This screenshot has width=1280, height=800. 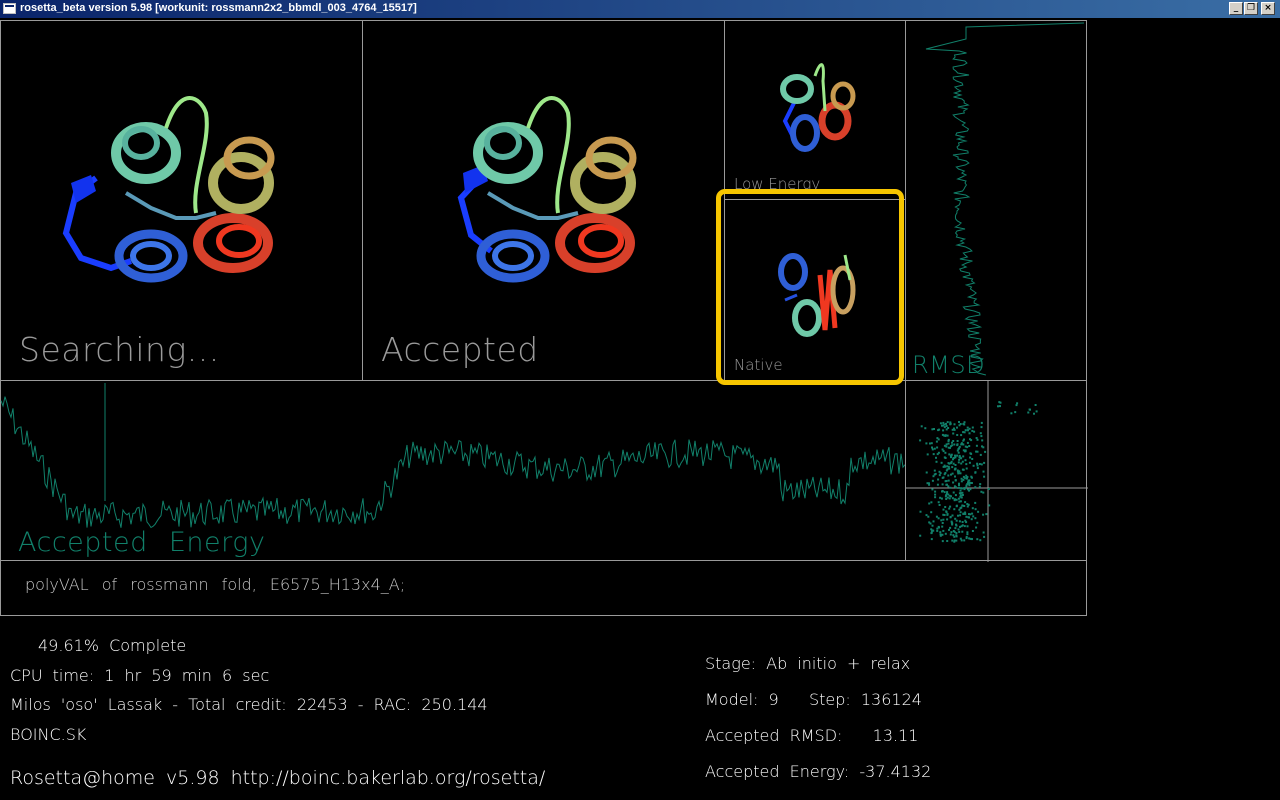 I want to click on team-name: BOINC.SK, so click(x=48, y=734).